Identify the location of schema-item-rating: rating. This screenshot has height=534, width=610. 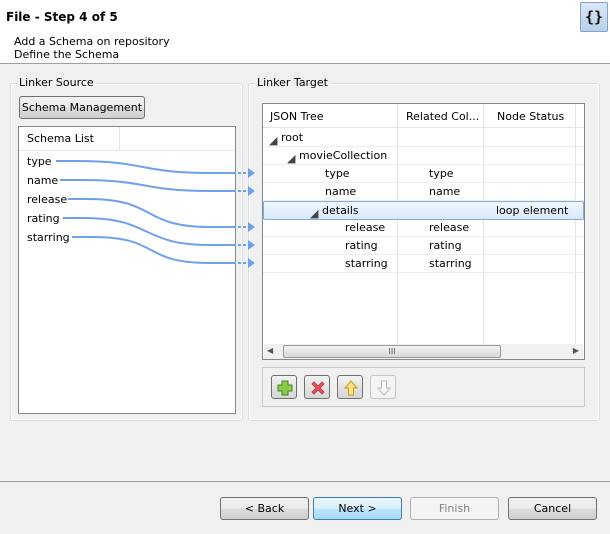
(43, 218).